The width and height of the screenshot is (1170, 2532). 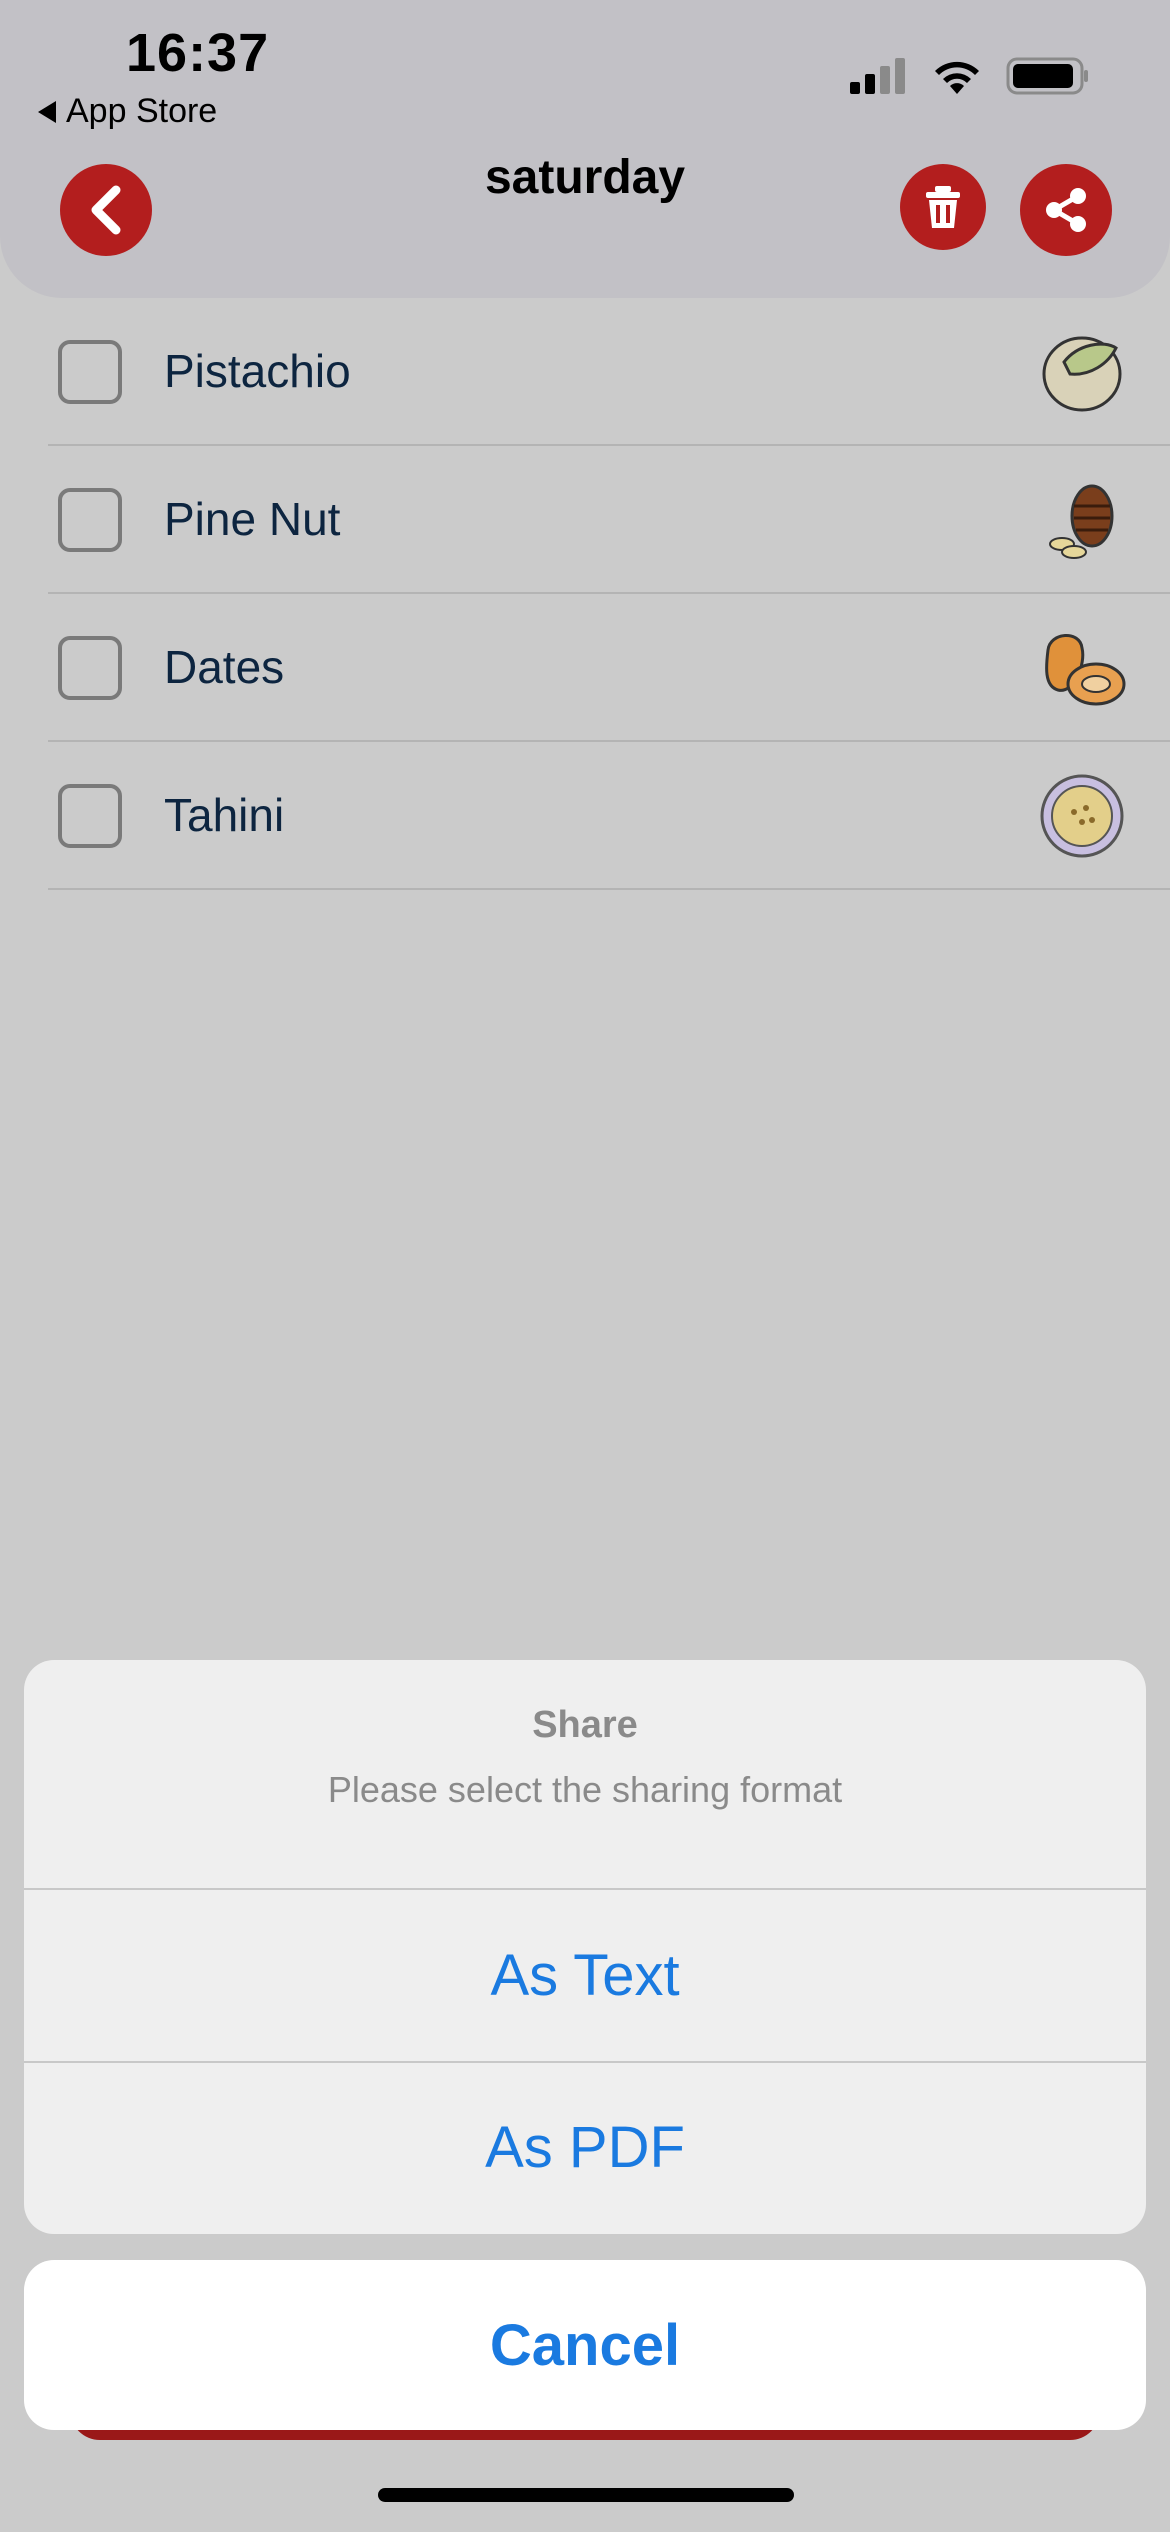 I want to click on cellular-signal-icon, so click(x=877, y=76).